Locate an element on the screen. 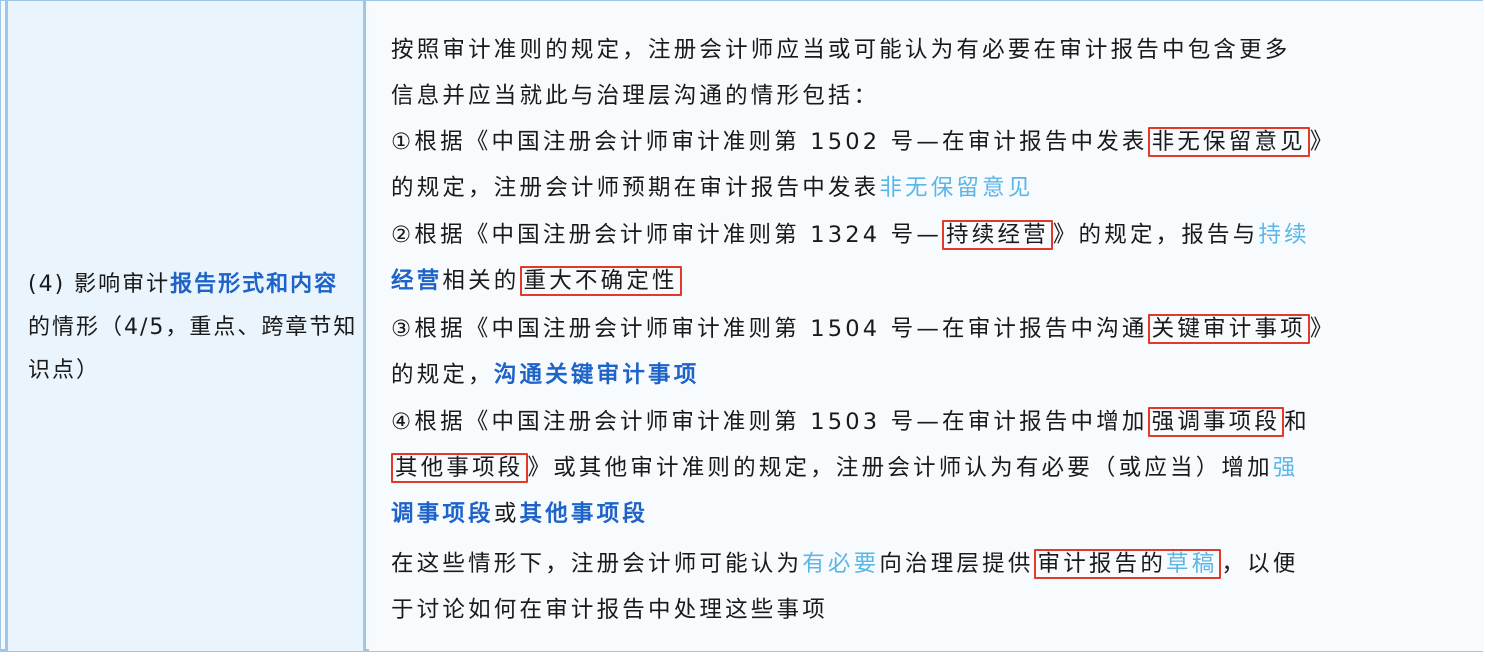 This screenshot has height=656, width=1485. item-1-text-2: 的规定，注册会计师预期在审计报告中发表 is located at coordinates (635, 188).